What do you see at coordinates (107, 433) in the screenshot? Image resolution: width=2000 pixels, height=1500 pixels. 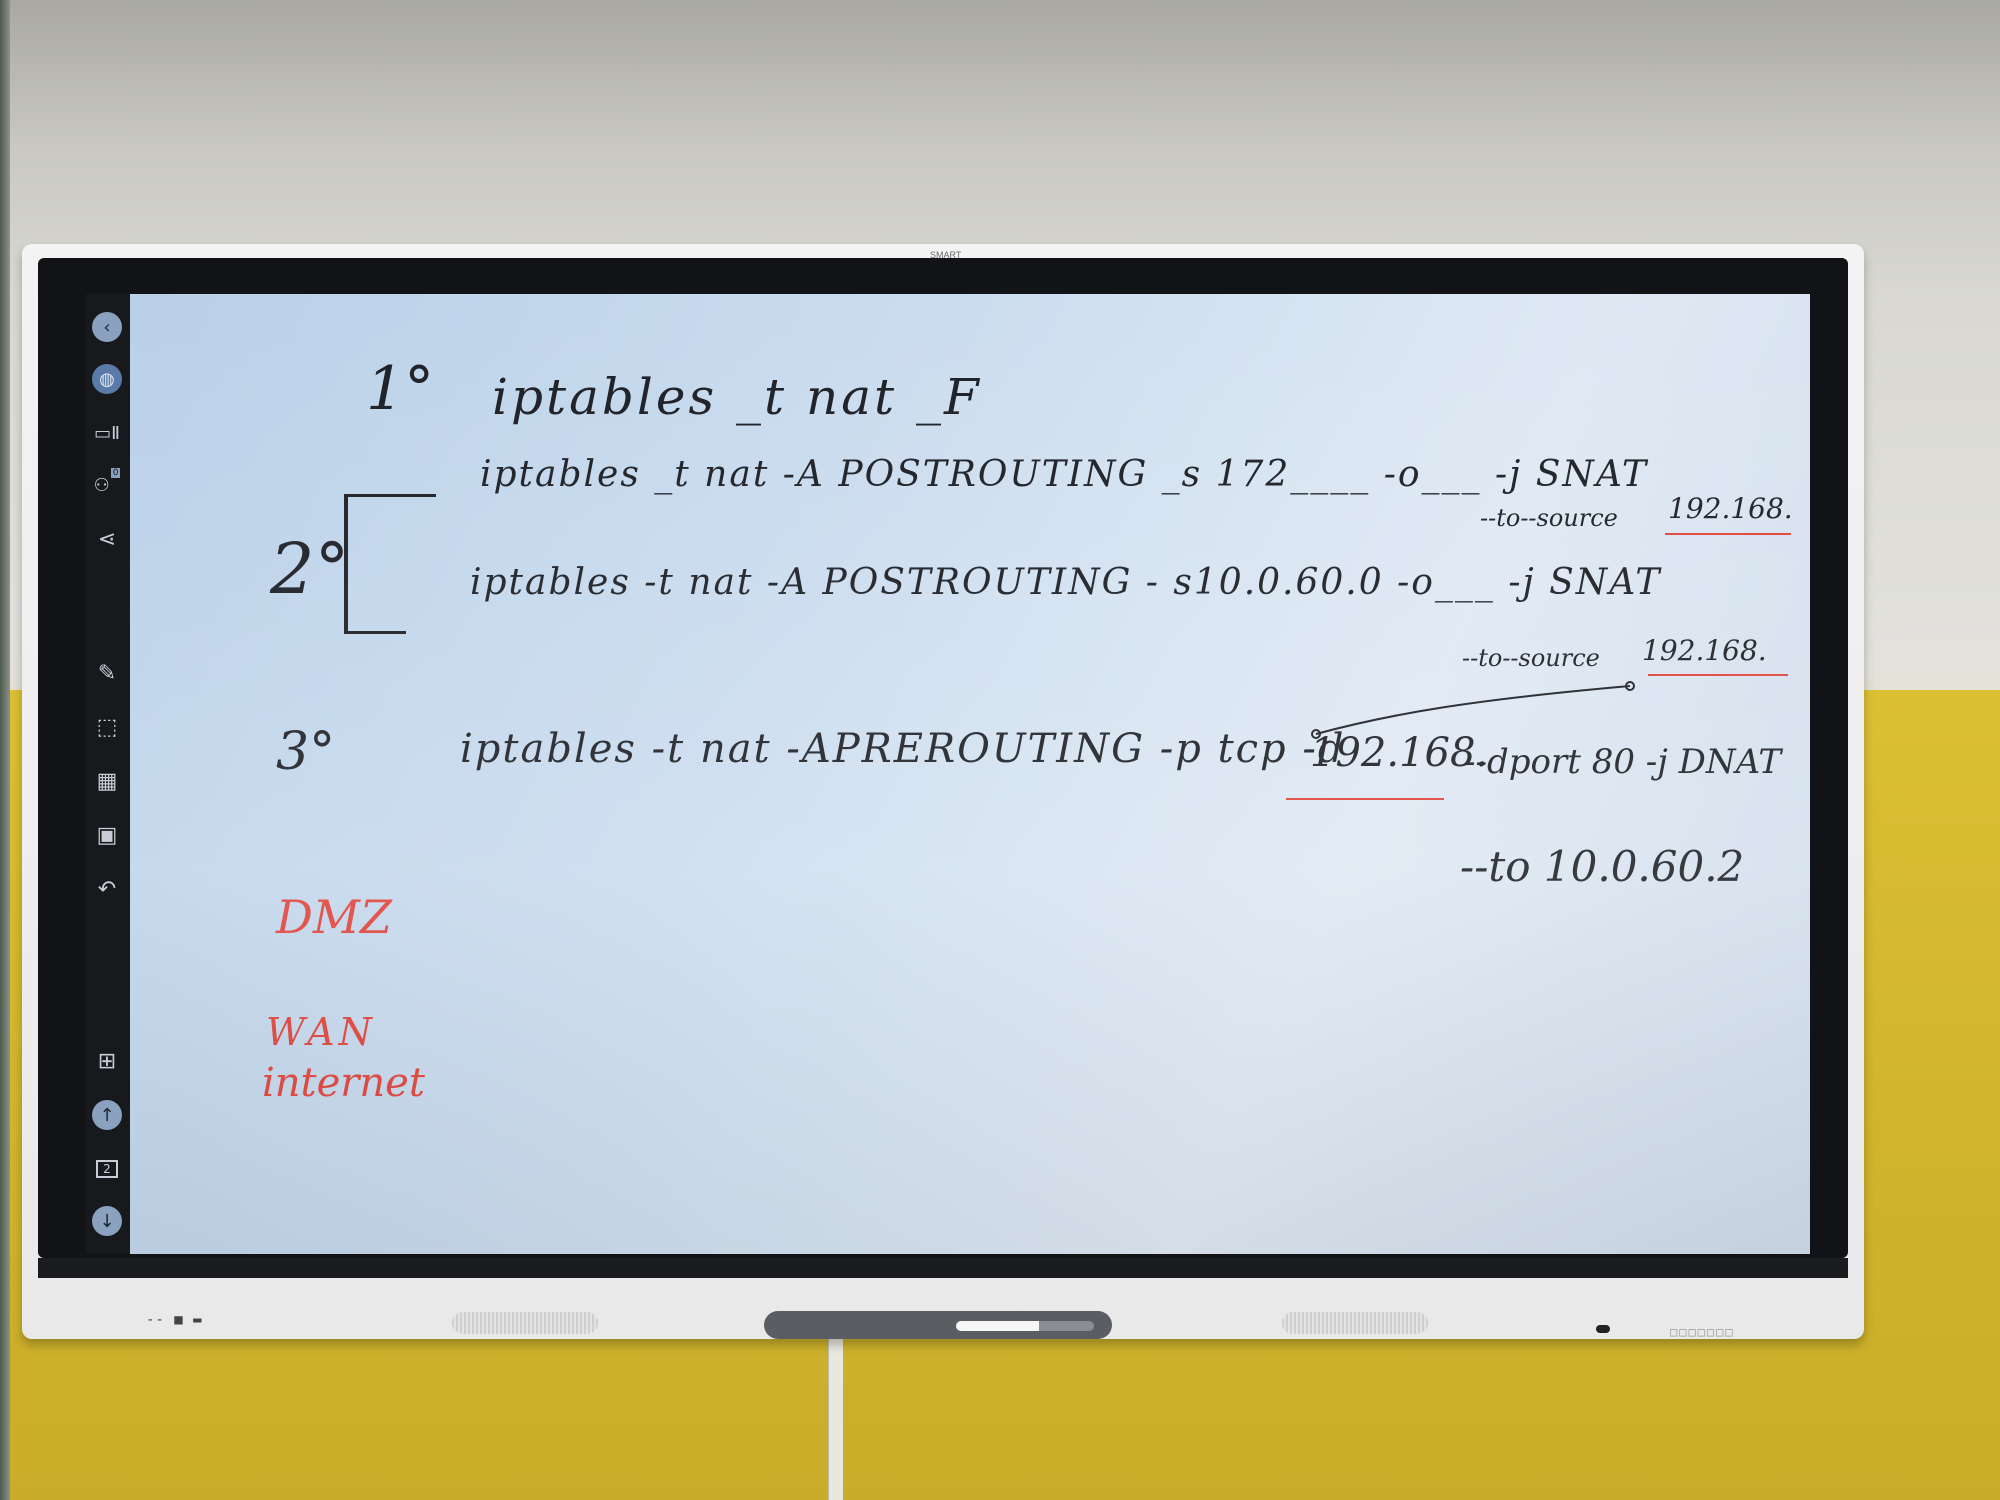 I see `display-icon: ▭Ⅱ` at bounding box center [107, 433].